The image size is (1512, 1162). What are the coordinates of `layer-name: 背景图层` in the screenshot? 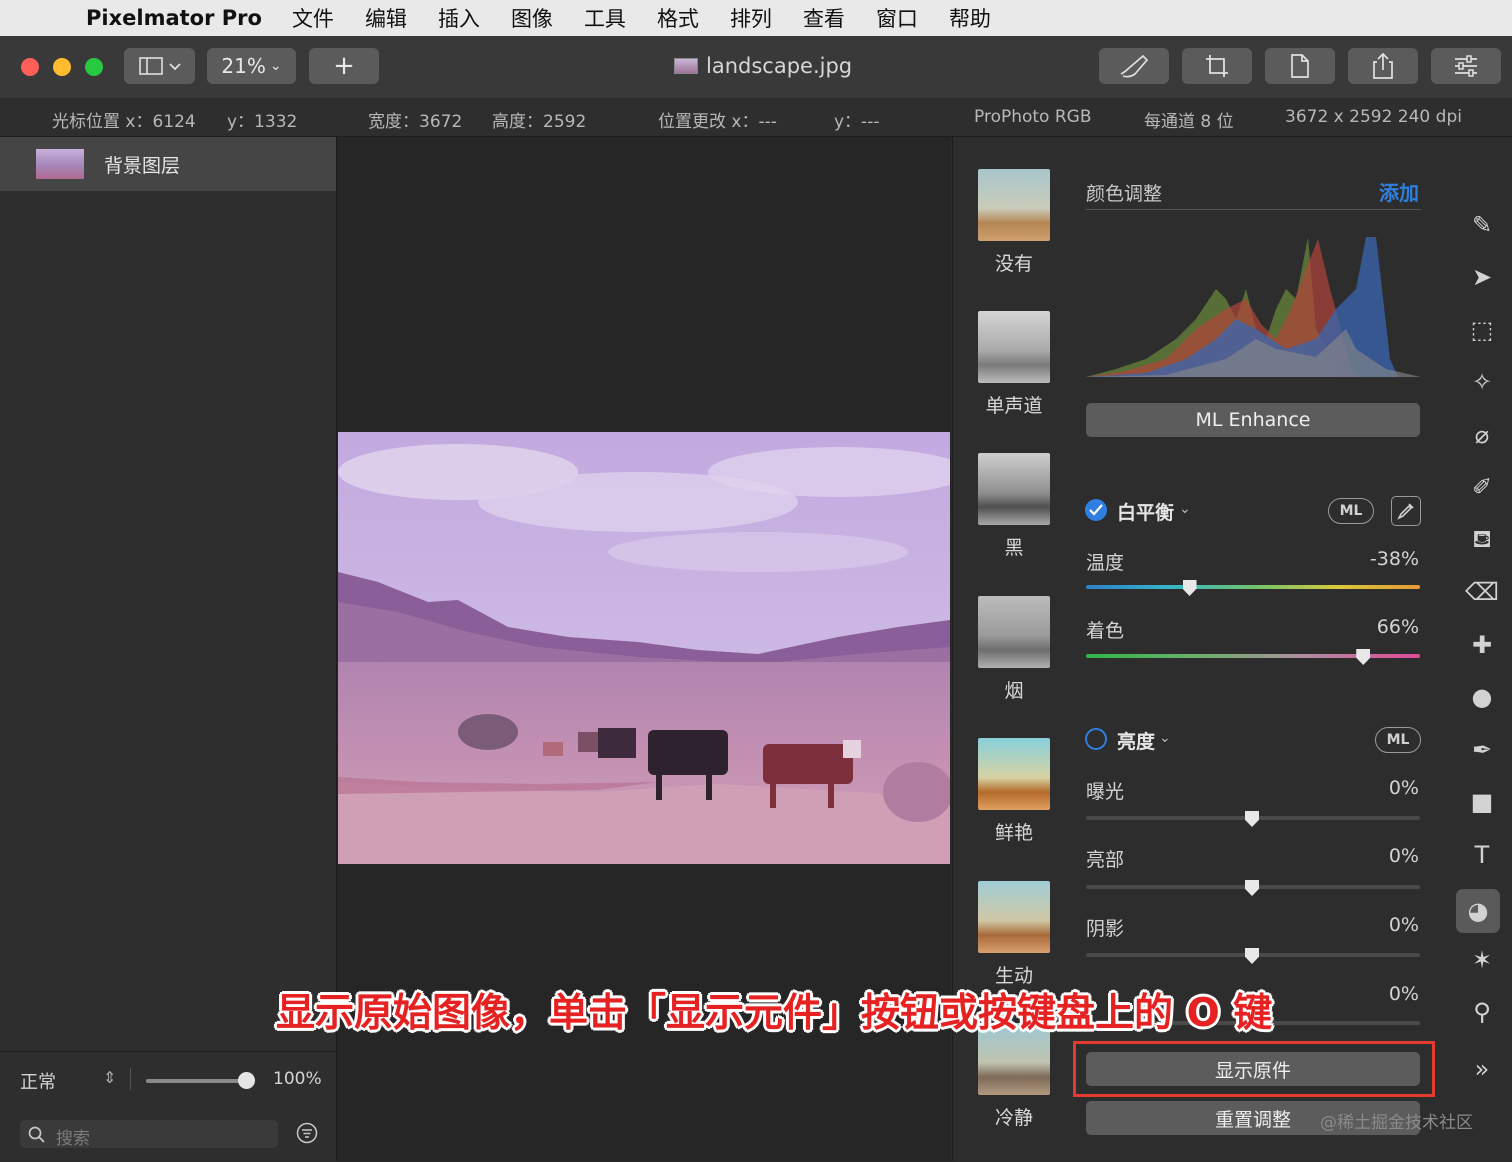 It's located at (142, 166).